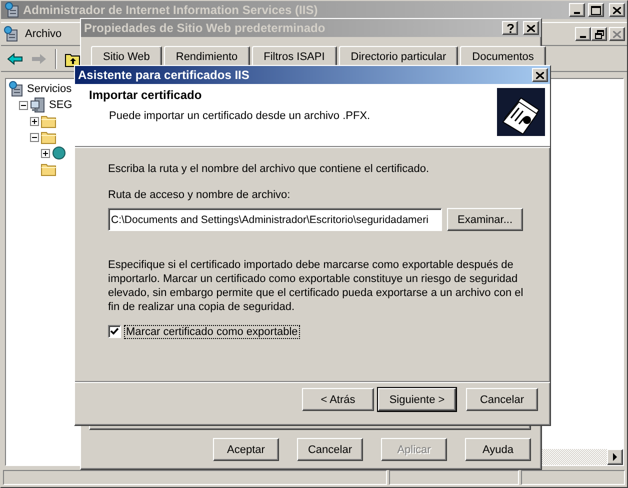 The height and width of the screenshot is (488, 628). What do you see at coordinates (212, 332) in the screenshot?
I see `checkbox-label: Marcar certificado como exportable` at bounding box center [212, 332].